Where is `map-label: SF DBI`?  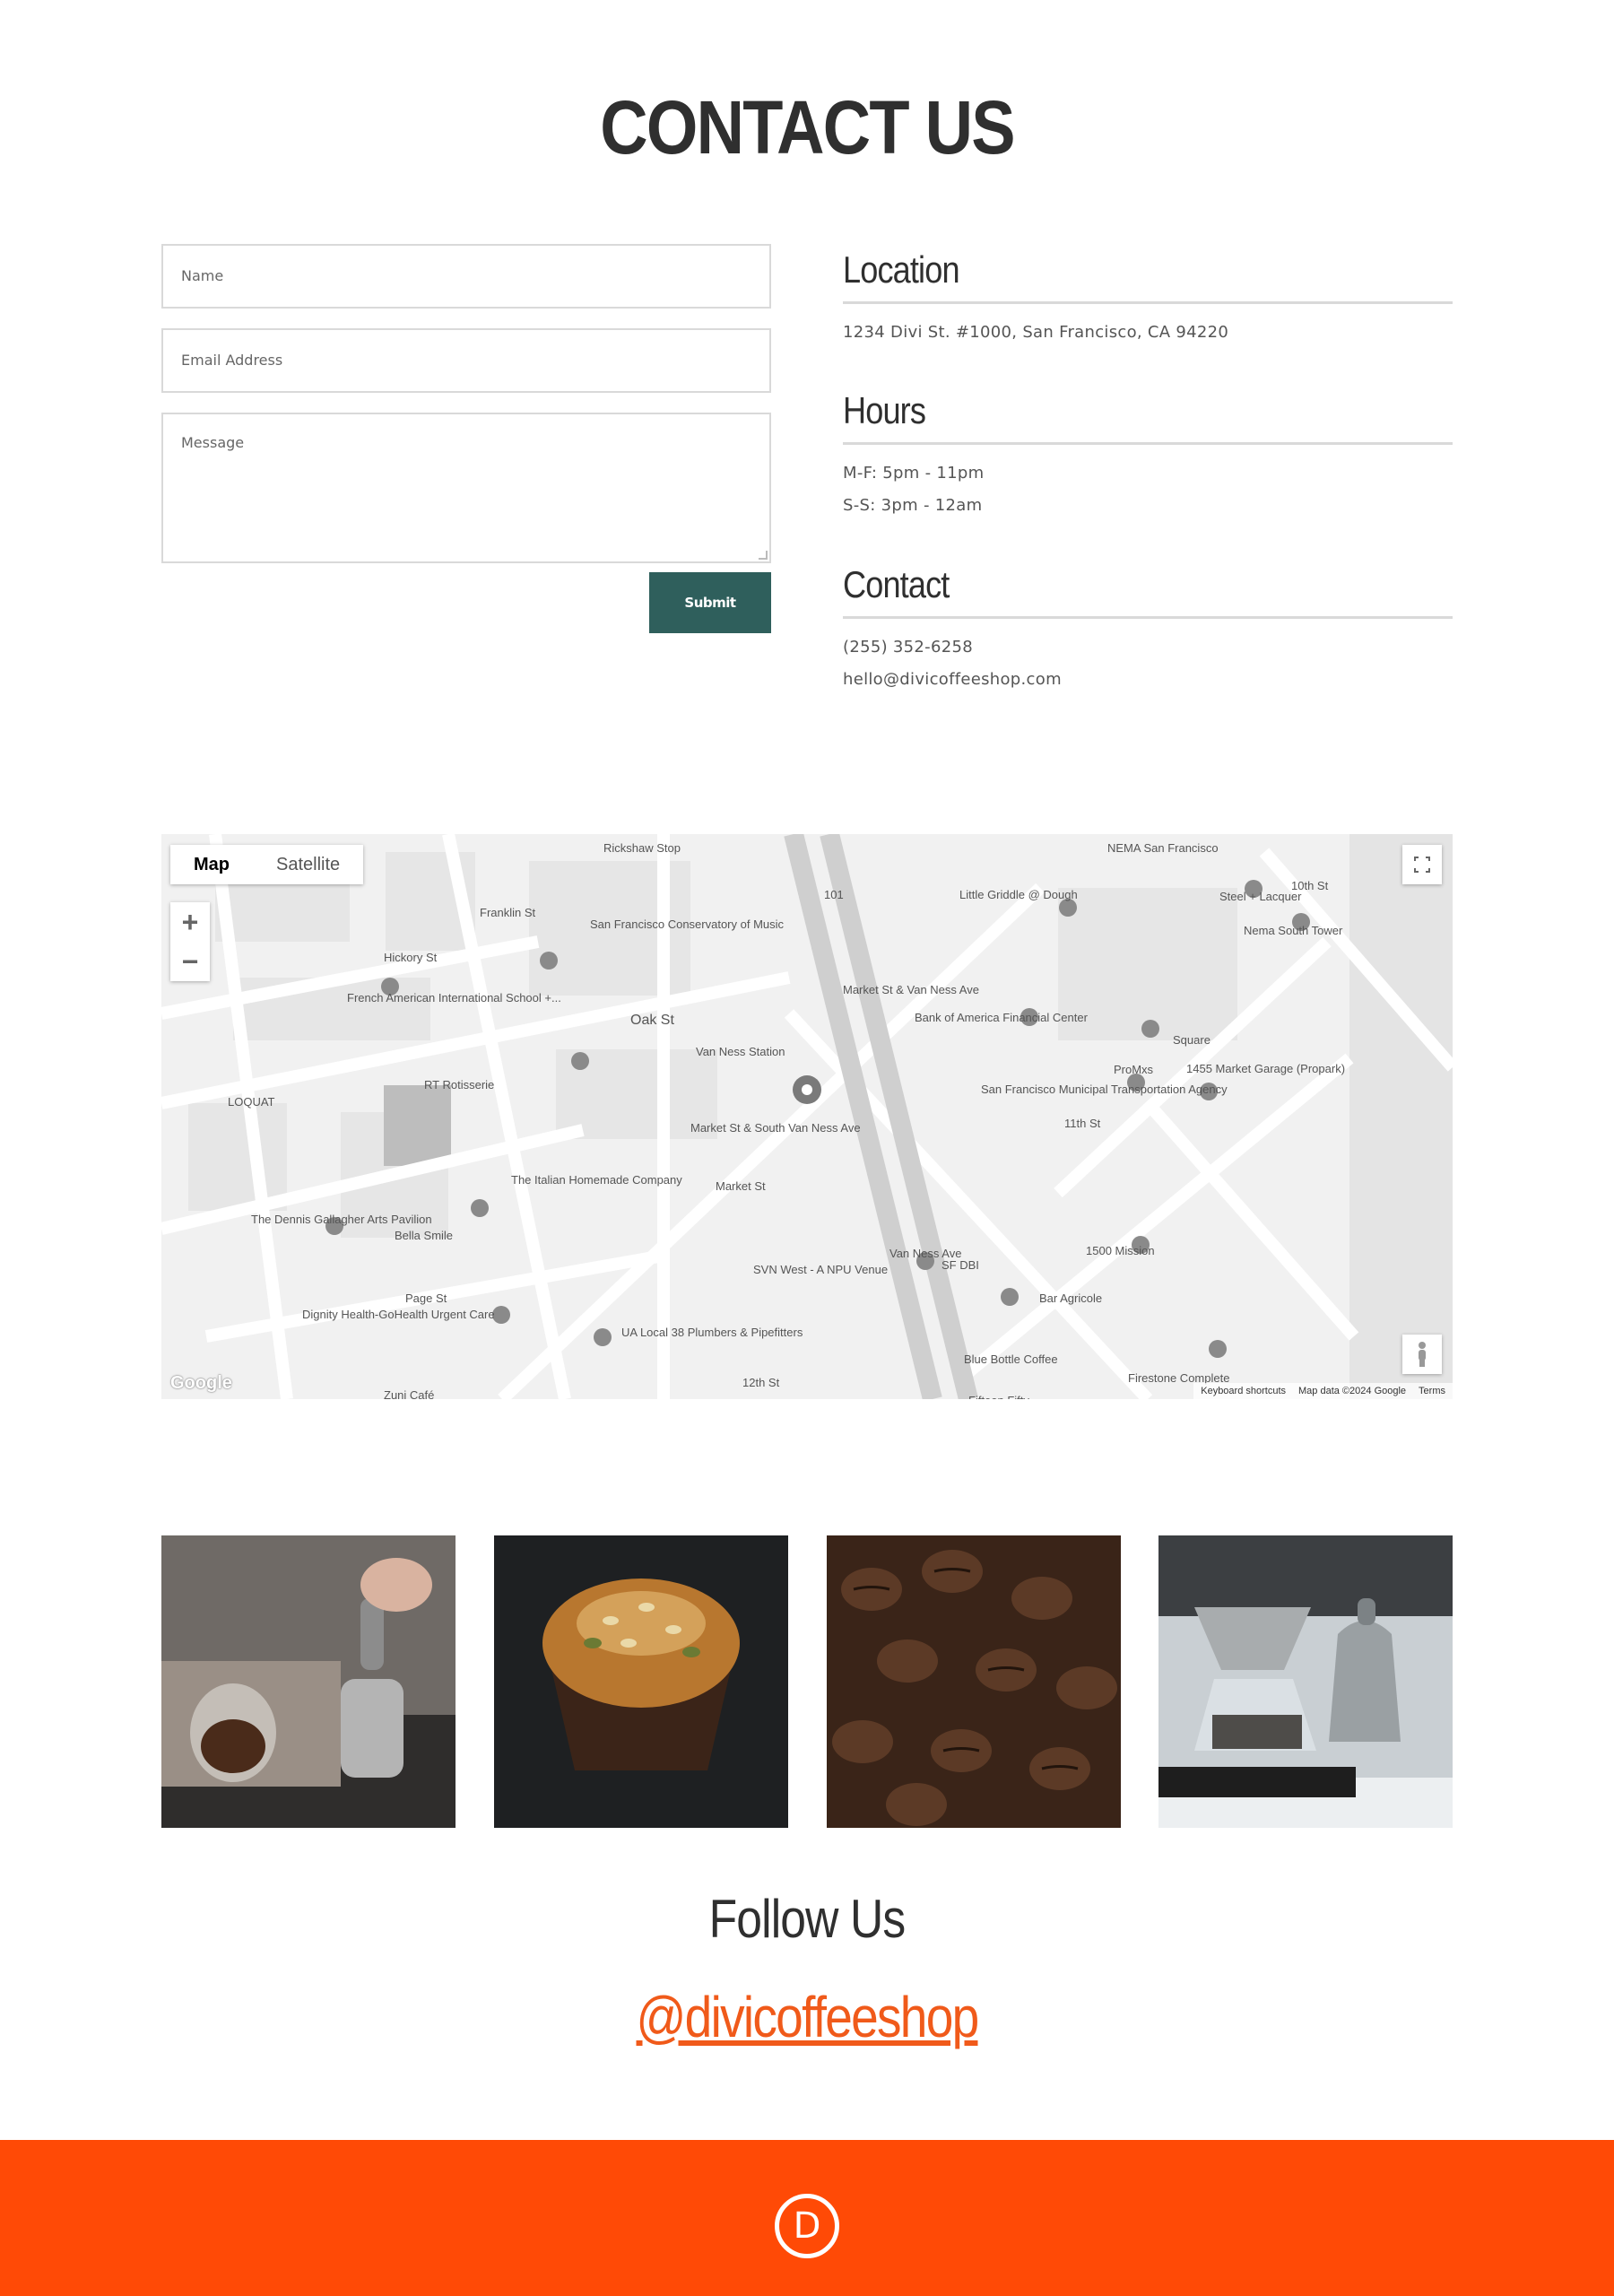 map-label: SF DBI is located at coordinates (960, 1265).